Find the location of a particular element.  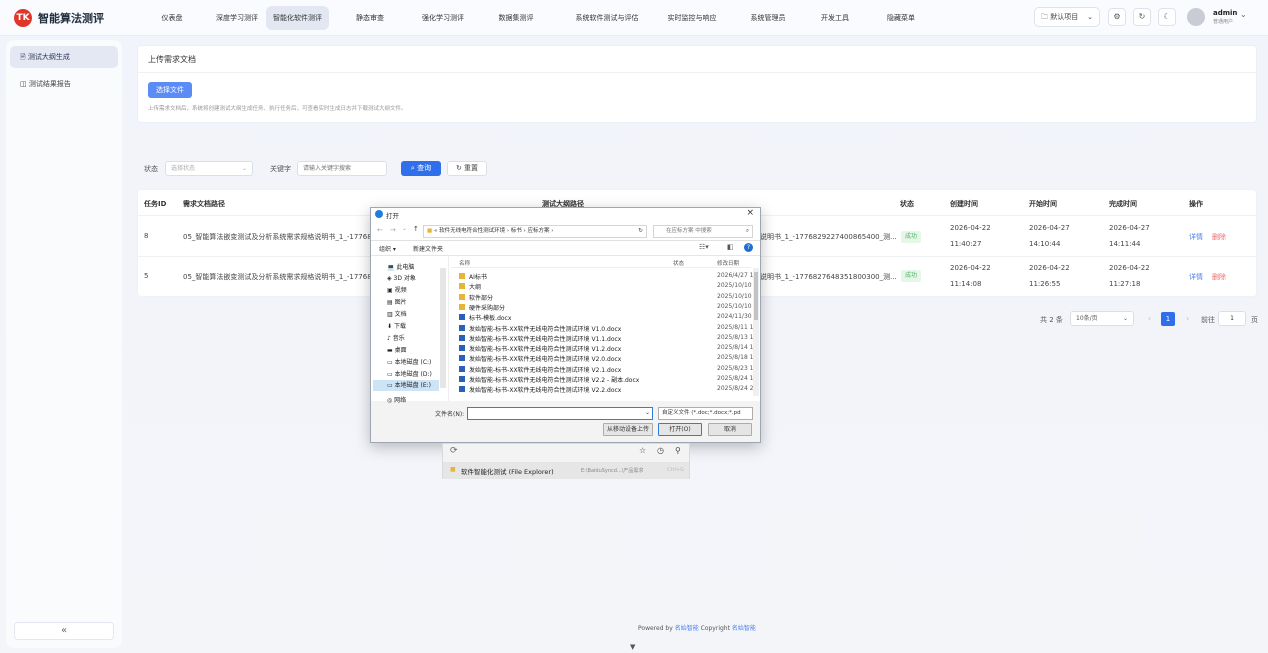

nav-deep-learning: 深度学习测评 is located at coordinates (237, 18).